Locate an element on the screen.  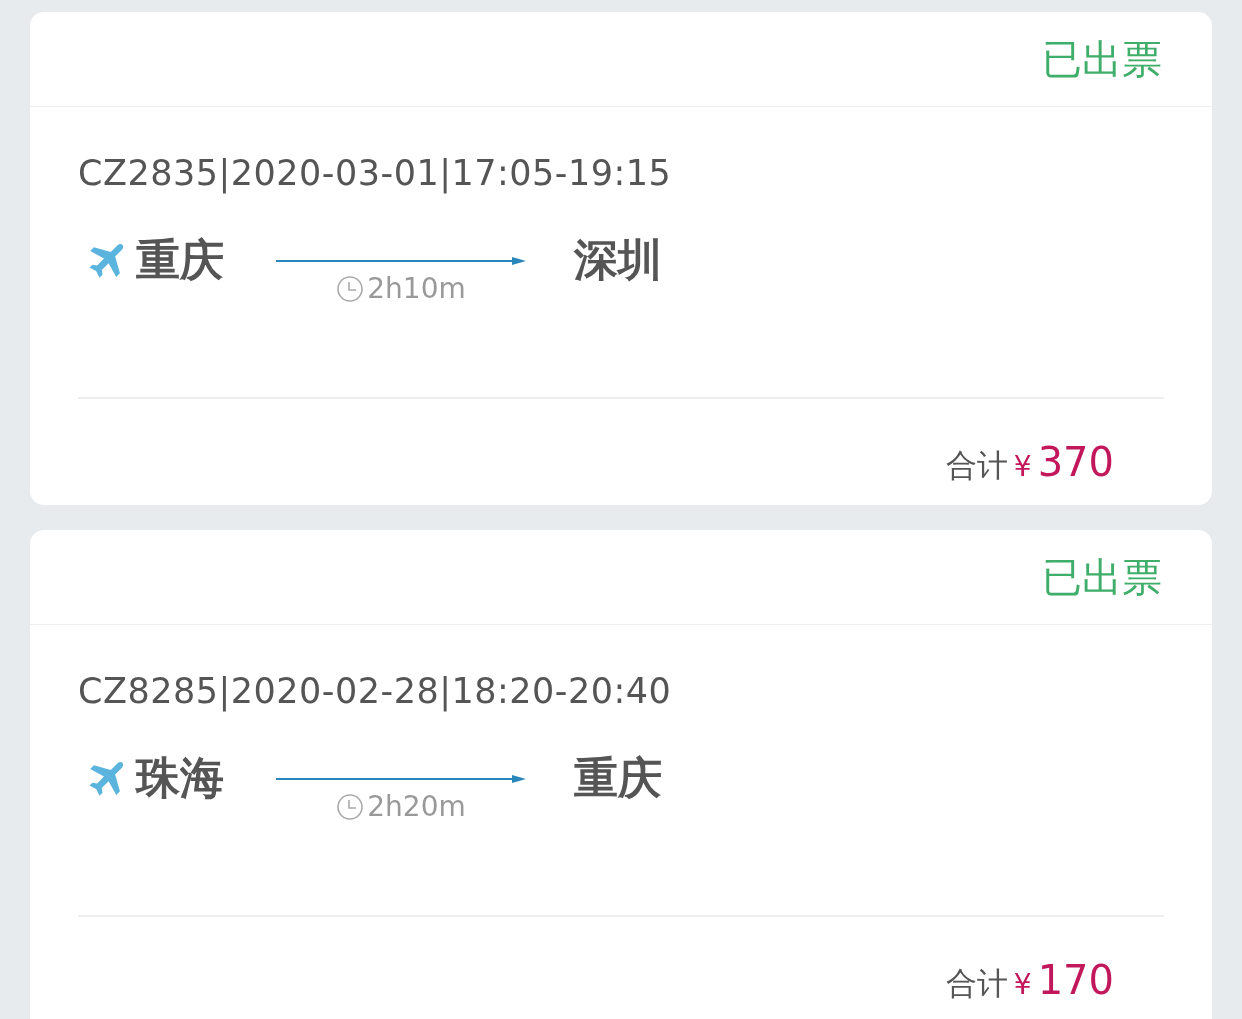
arrival-city: 深圳 is located at coordinates (618, 260).